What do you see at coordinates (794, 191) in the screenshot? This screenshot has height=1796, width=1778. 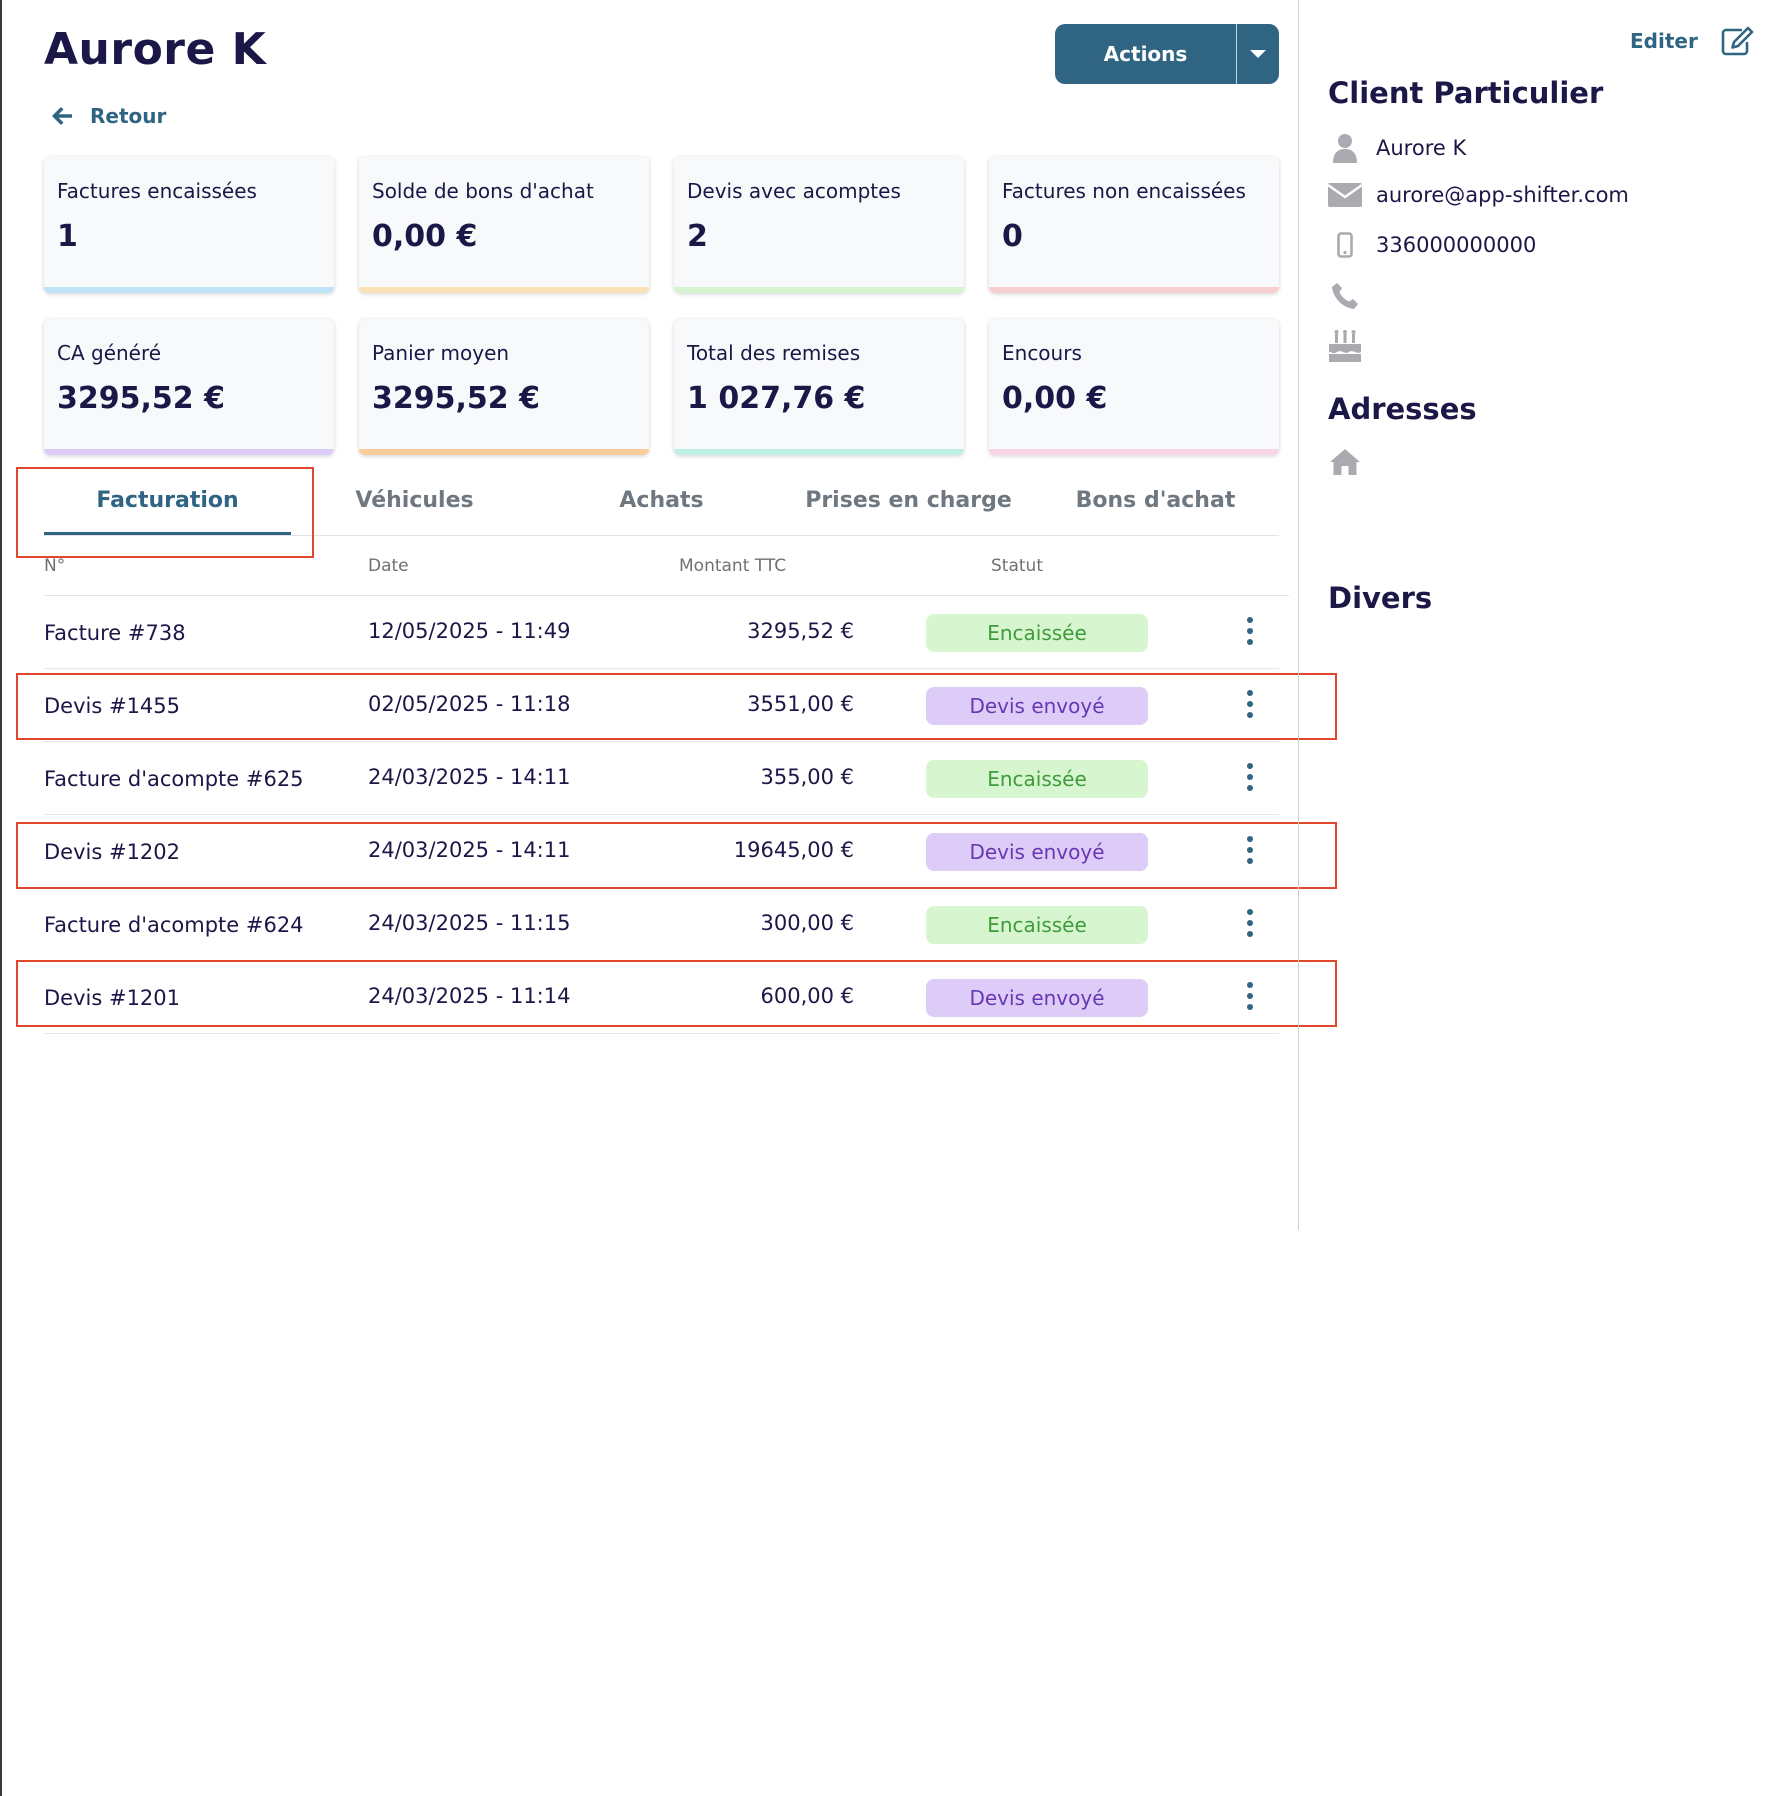 I see `stat-label: Devis avec acomptes` at bounding box center [794, 191].